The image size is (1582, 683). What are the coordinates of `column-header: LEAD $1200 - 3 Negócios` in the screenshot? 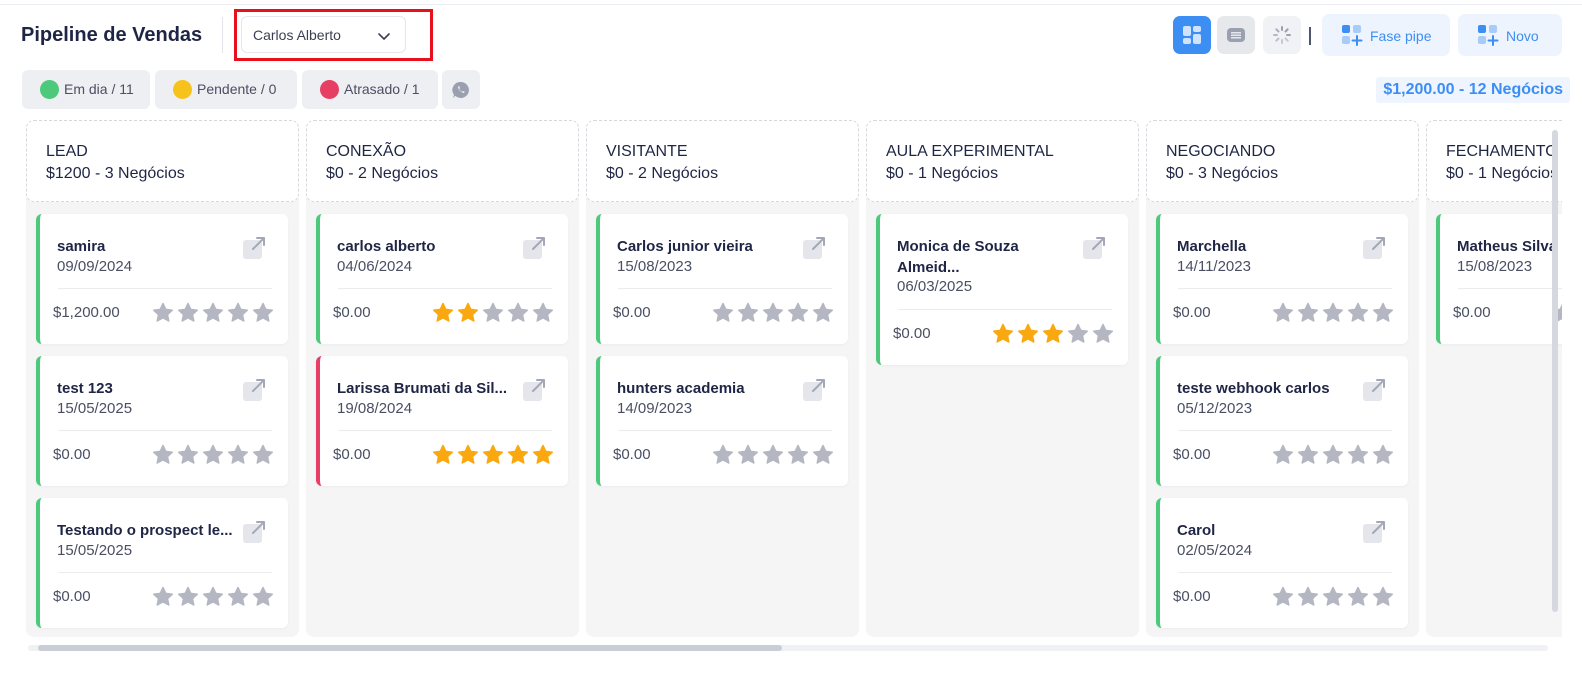 It's located at (162, 161).